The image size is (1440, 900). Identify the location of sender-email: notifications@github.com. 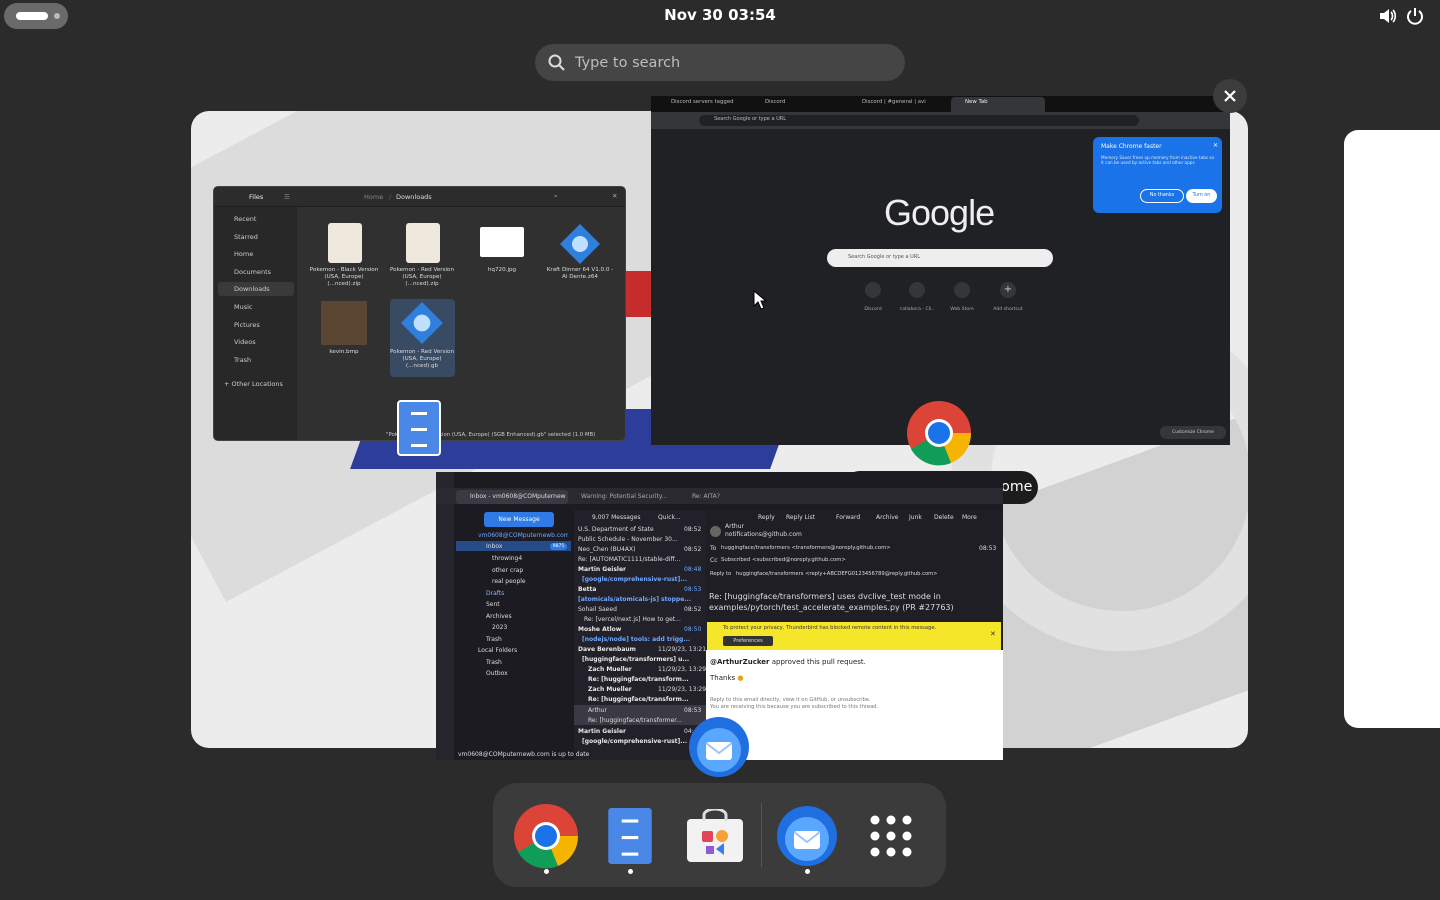
(763, 534).